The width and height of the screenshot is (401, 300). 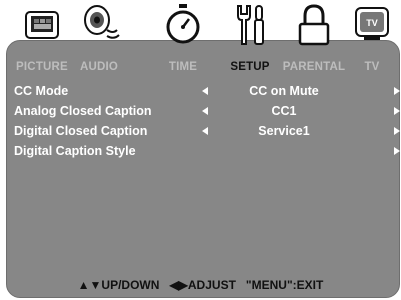 I want to click on row-label: Digital Closed Caption, so click(x=81, y=131).